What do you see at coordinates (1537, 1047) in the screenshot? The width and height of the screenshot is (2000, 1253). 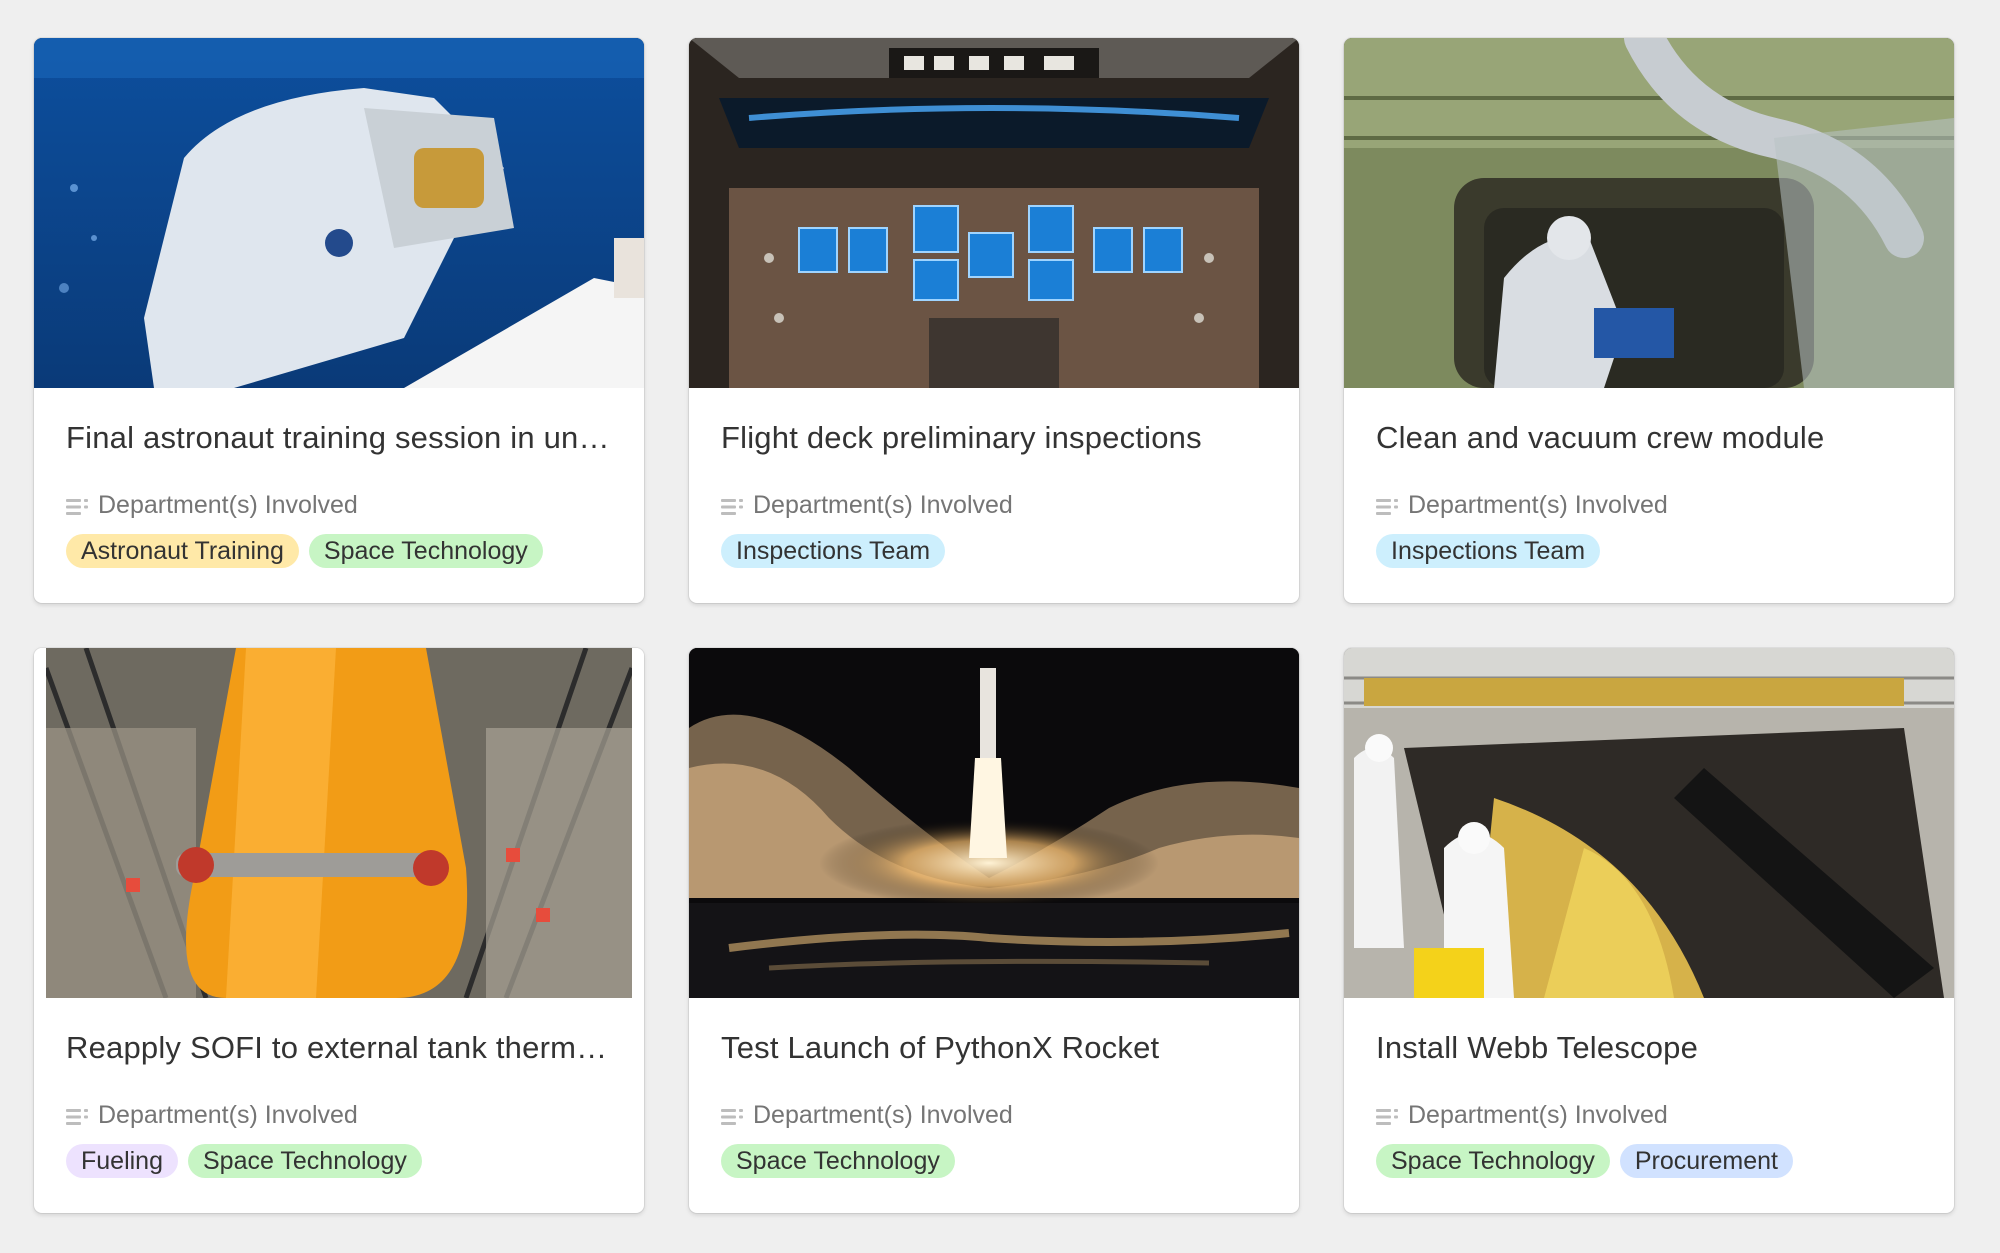 I see `card-title: Install Webb Telescope` at bounding box center [1537, 1047].